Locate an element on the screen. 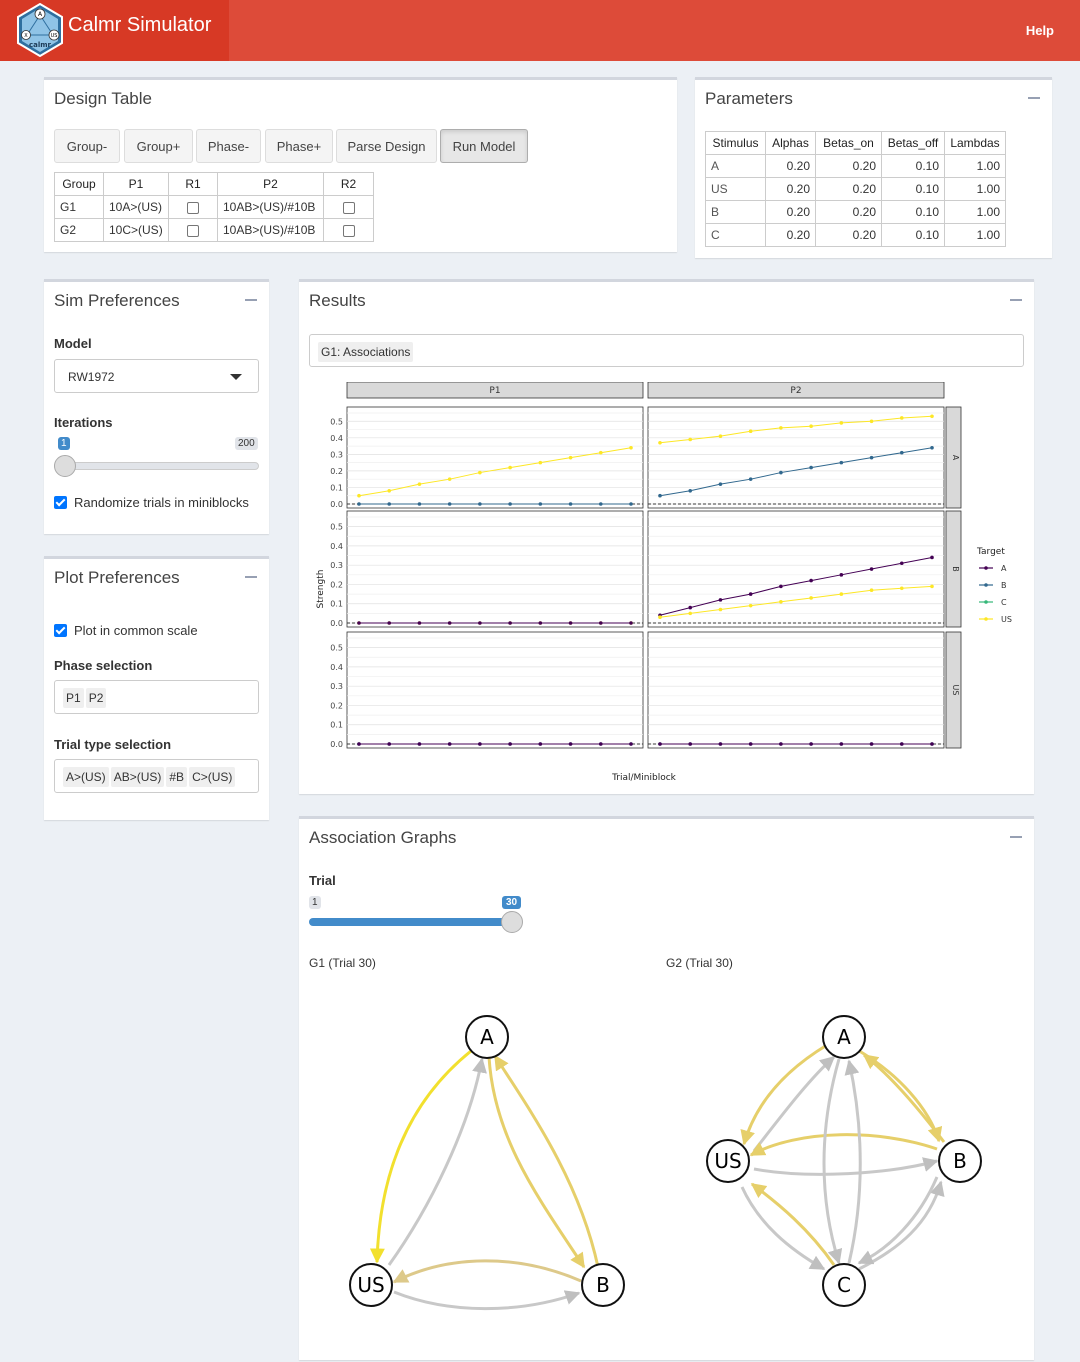 This screenshot has width=1080, height=1362. legend-label-A: A is located at coordinates (1004, 568).